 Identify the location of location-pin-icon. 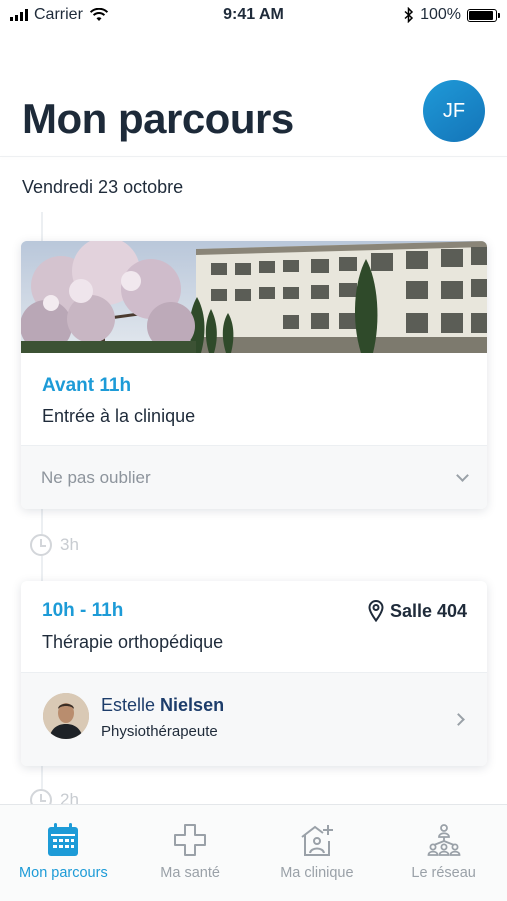
(376, 611).